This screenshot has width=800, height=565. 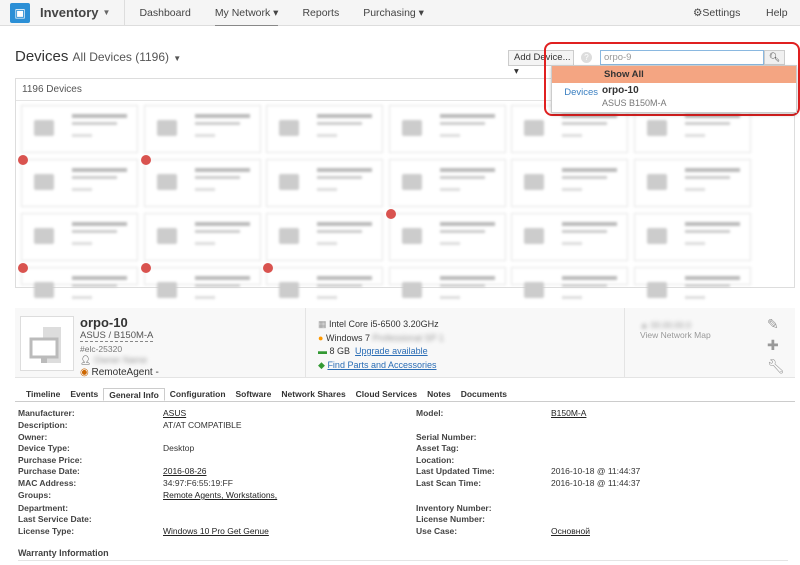 I want to click on add-device-button: Add Device... ▾, so click(x=541, y=63).